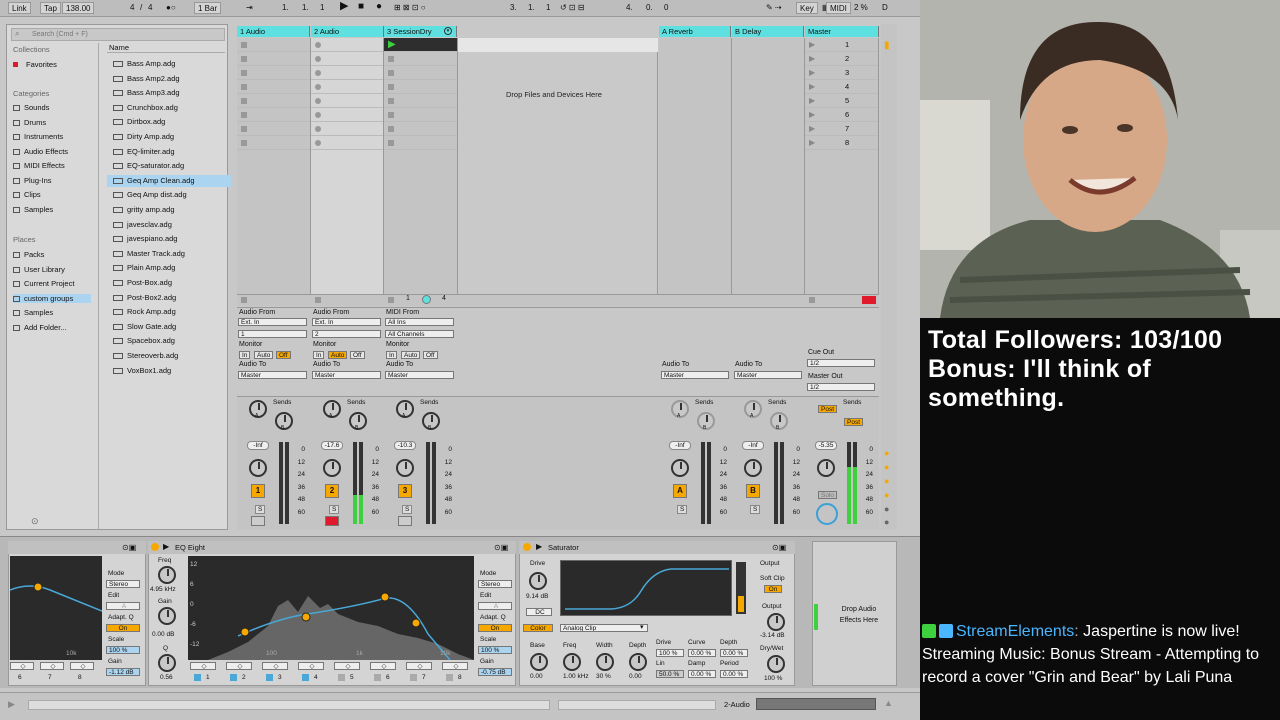 This screenshot has width=1280, height=720. Describe the element at coordinates (495, 650) in the screenshot. I see `eq-scale-field: 100 %` at that location.